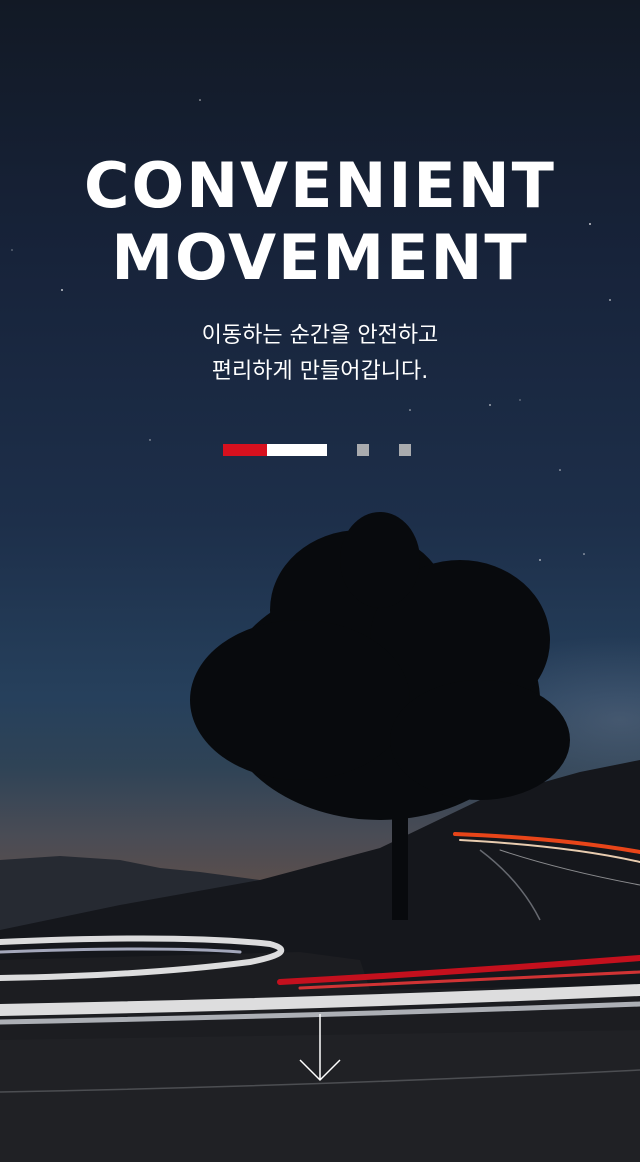 The width and height of the screenshot is (640, 1162). What do you see at coordinates (245, 450) in the screenshot?
I see `slide-progress-fill` at bounding box center [245, 450].